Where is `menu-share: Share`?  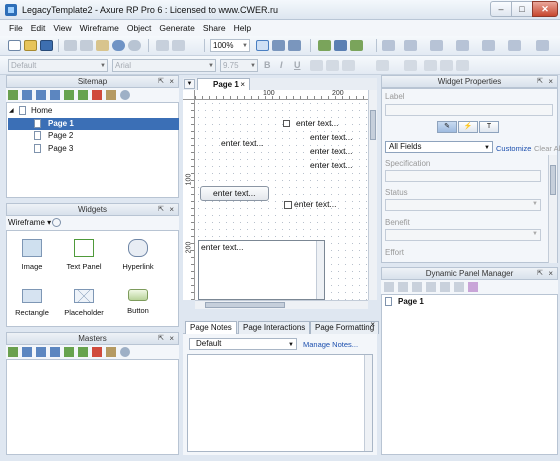
menu-share: Share is located at coordinates (214, 28).